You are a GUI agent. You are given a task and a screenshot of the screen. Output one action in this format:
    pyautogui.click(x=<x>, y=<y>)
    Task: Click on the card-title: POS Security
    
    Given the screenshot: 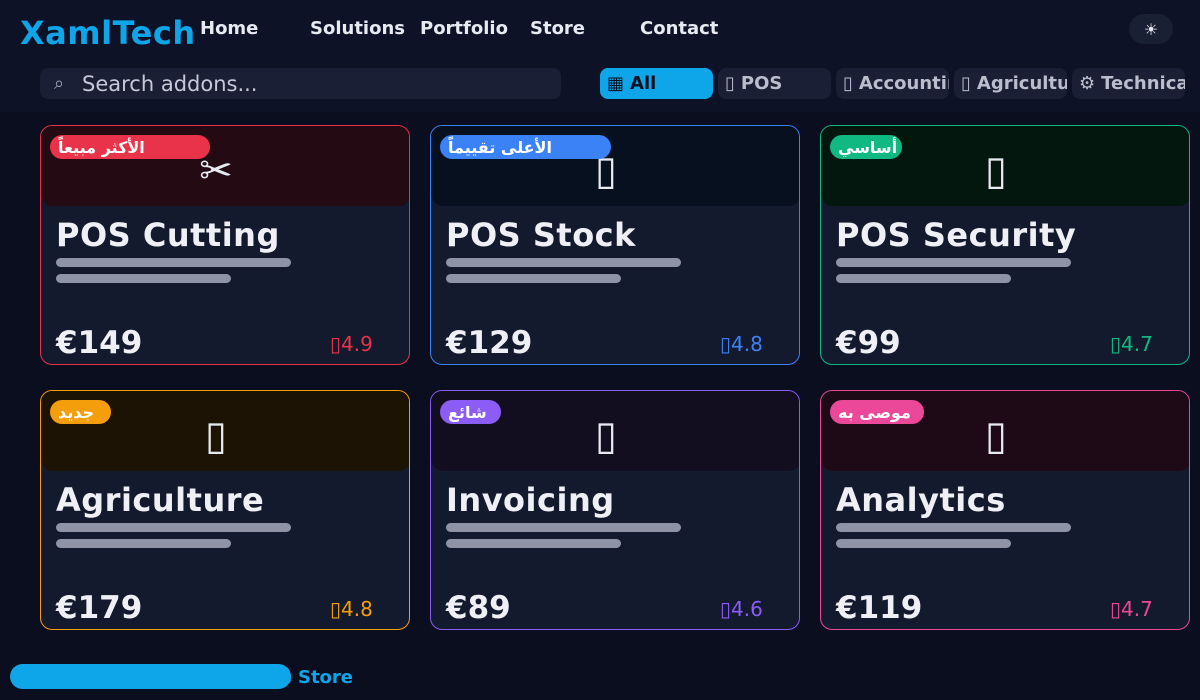 What is the action you would take?
    pyautogui.click(x=956, y=235)
    